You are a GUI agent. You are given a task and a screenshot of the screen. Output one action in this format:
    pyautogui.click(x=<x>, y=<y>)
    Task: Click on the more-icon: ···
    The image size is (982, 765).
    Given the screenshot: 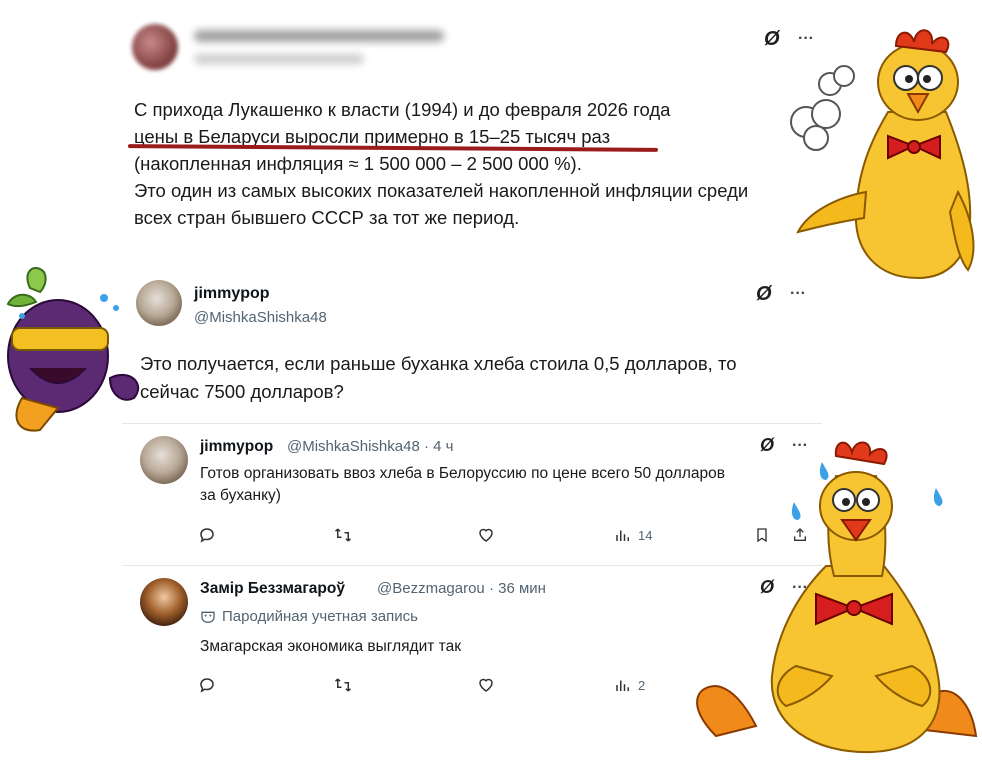 What is the action you would take?
    pyautogui.click(x=798, y=294)
    